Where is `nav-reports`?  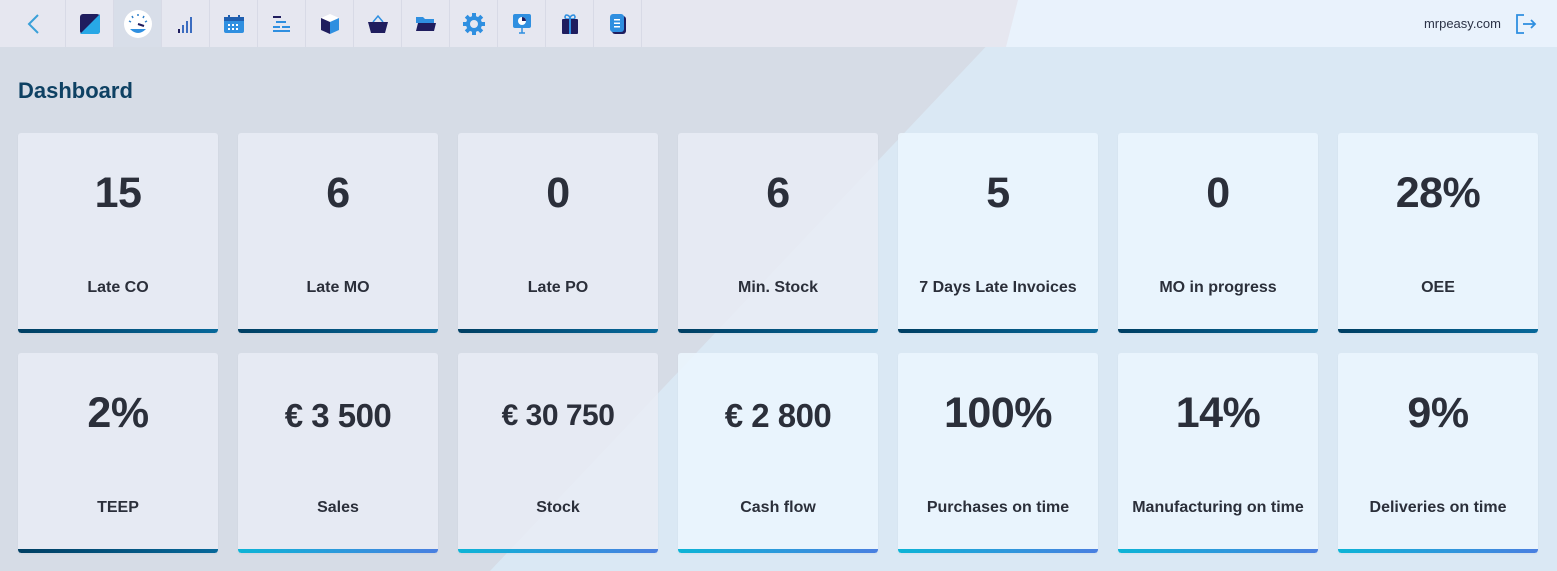
nav-reports is located at coordinates (186, 23).